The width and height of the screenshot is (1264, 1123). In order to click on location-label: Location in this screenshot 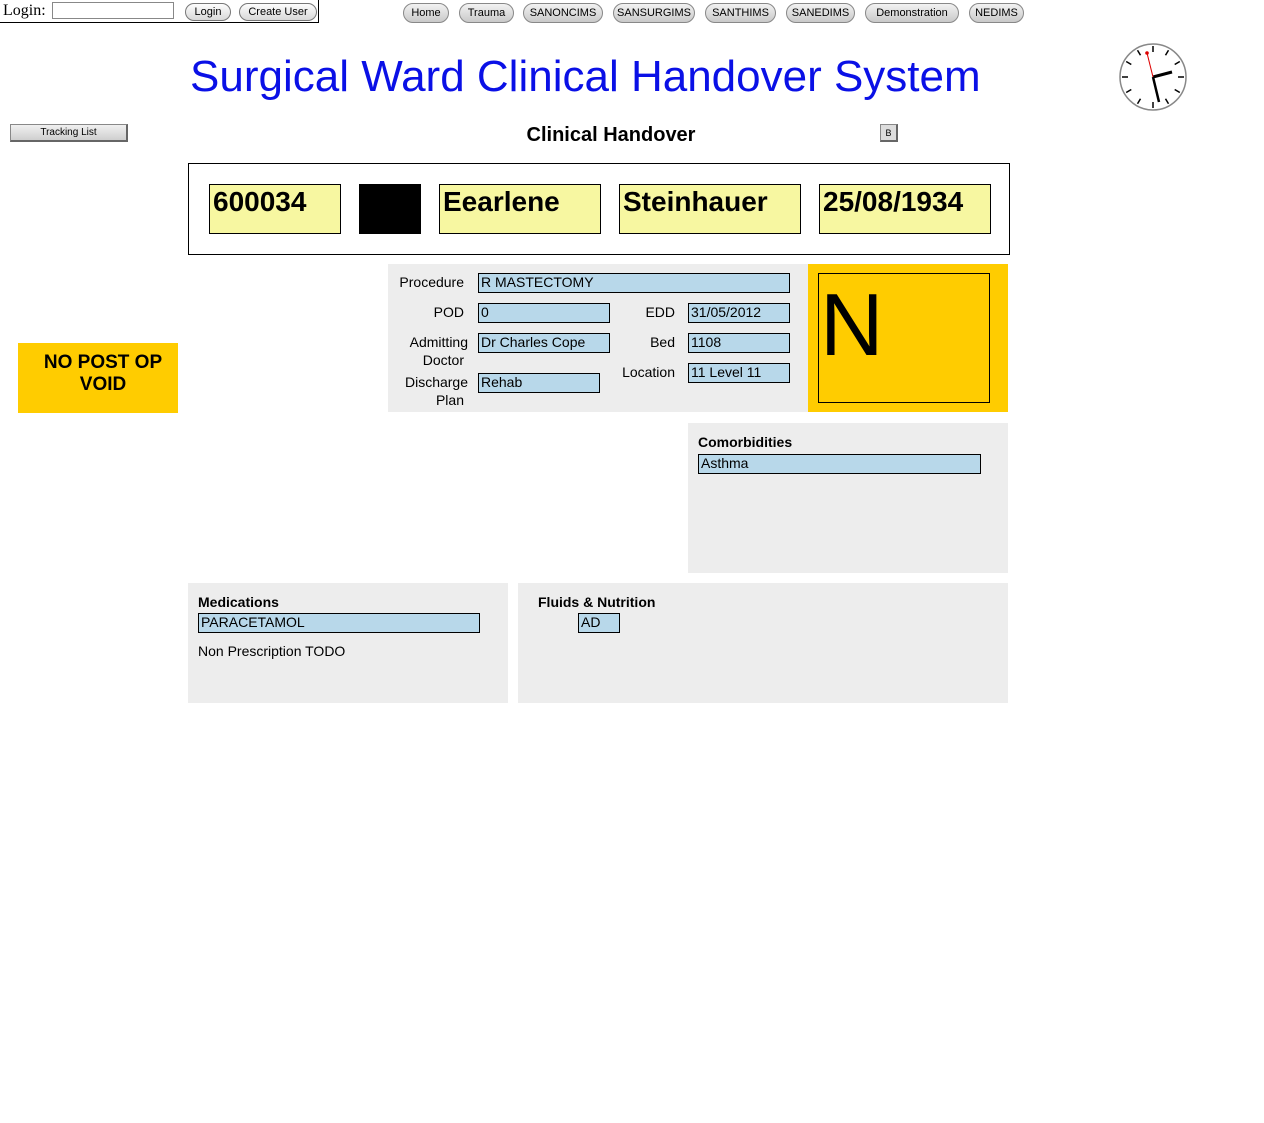, I will do `click(648, 372)`.